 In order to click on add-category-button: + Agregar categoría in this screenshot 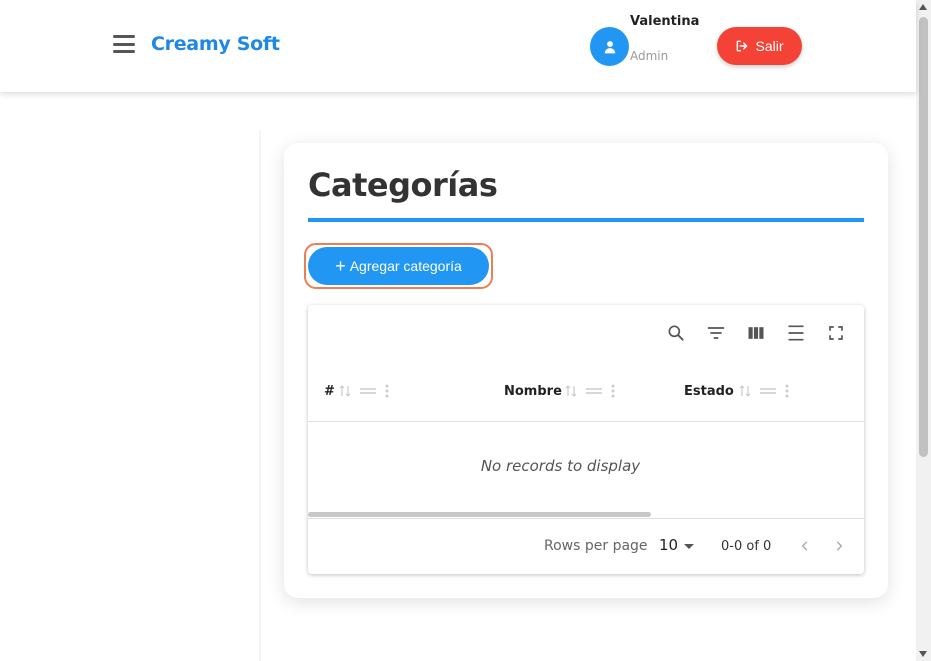, I will do `click(398, 266)`.